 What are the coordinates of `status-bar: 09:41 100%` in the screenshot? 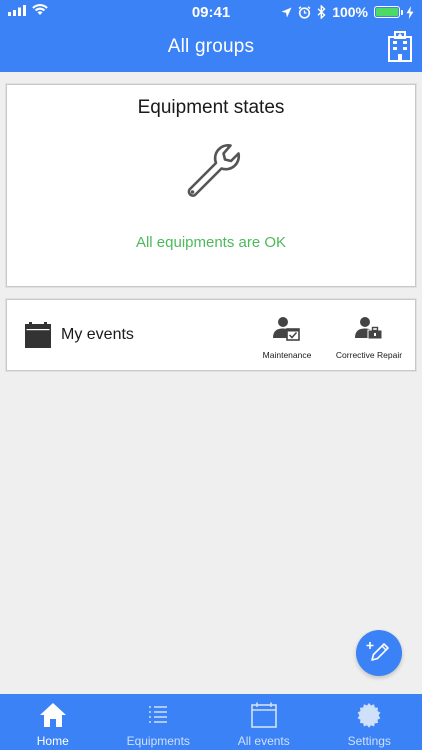 It's located at (211, 12).